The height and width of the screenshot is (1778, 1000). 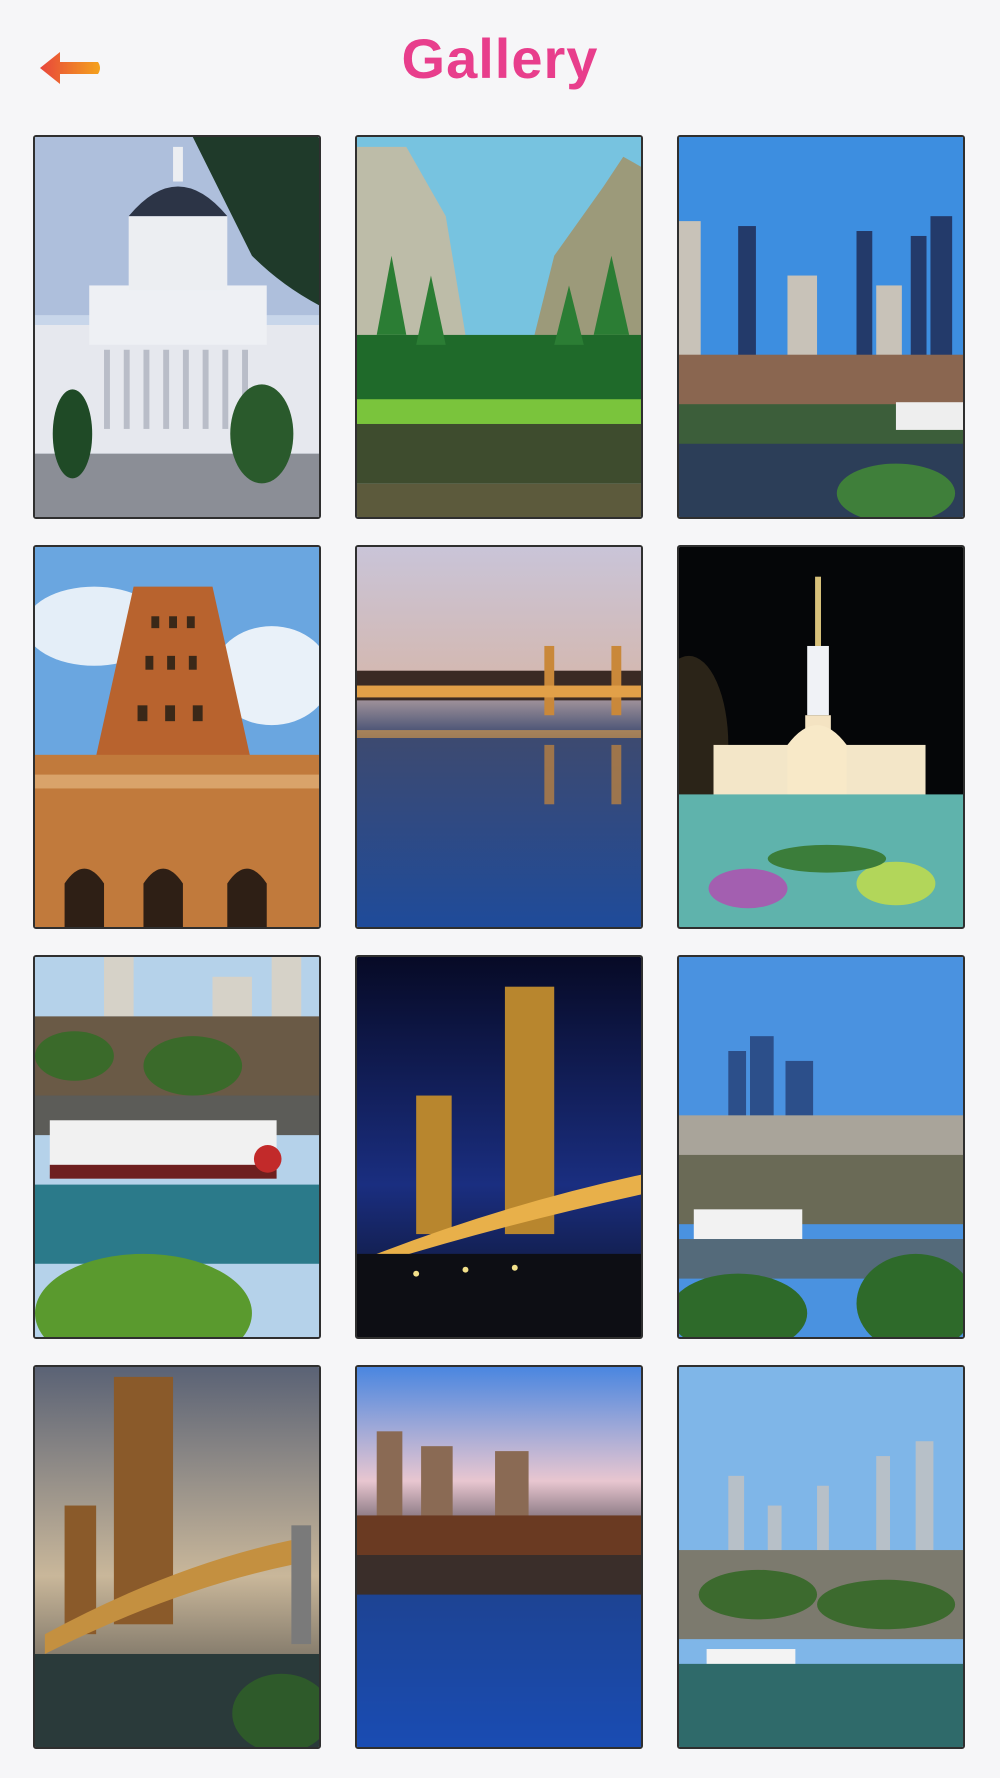 I want to click on gallery-item-brick-tower-building, so click(x=177, y=737).